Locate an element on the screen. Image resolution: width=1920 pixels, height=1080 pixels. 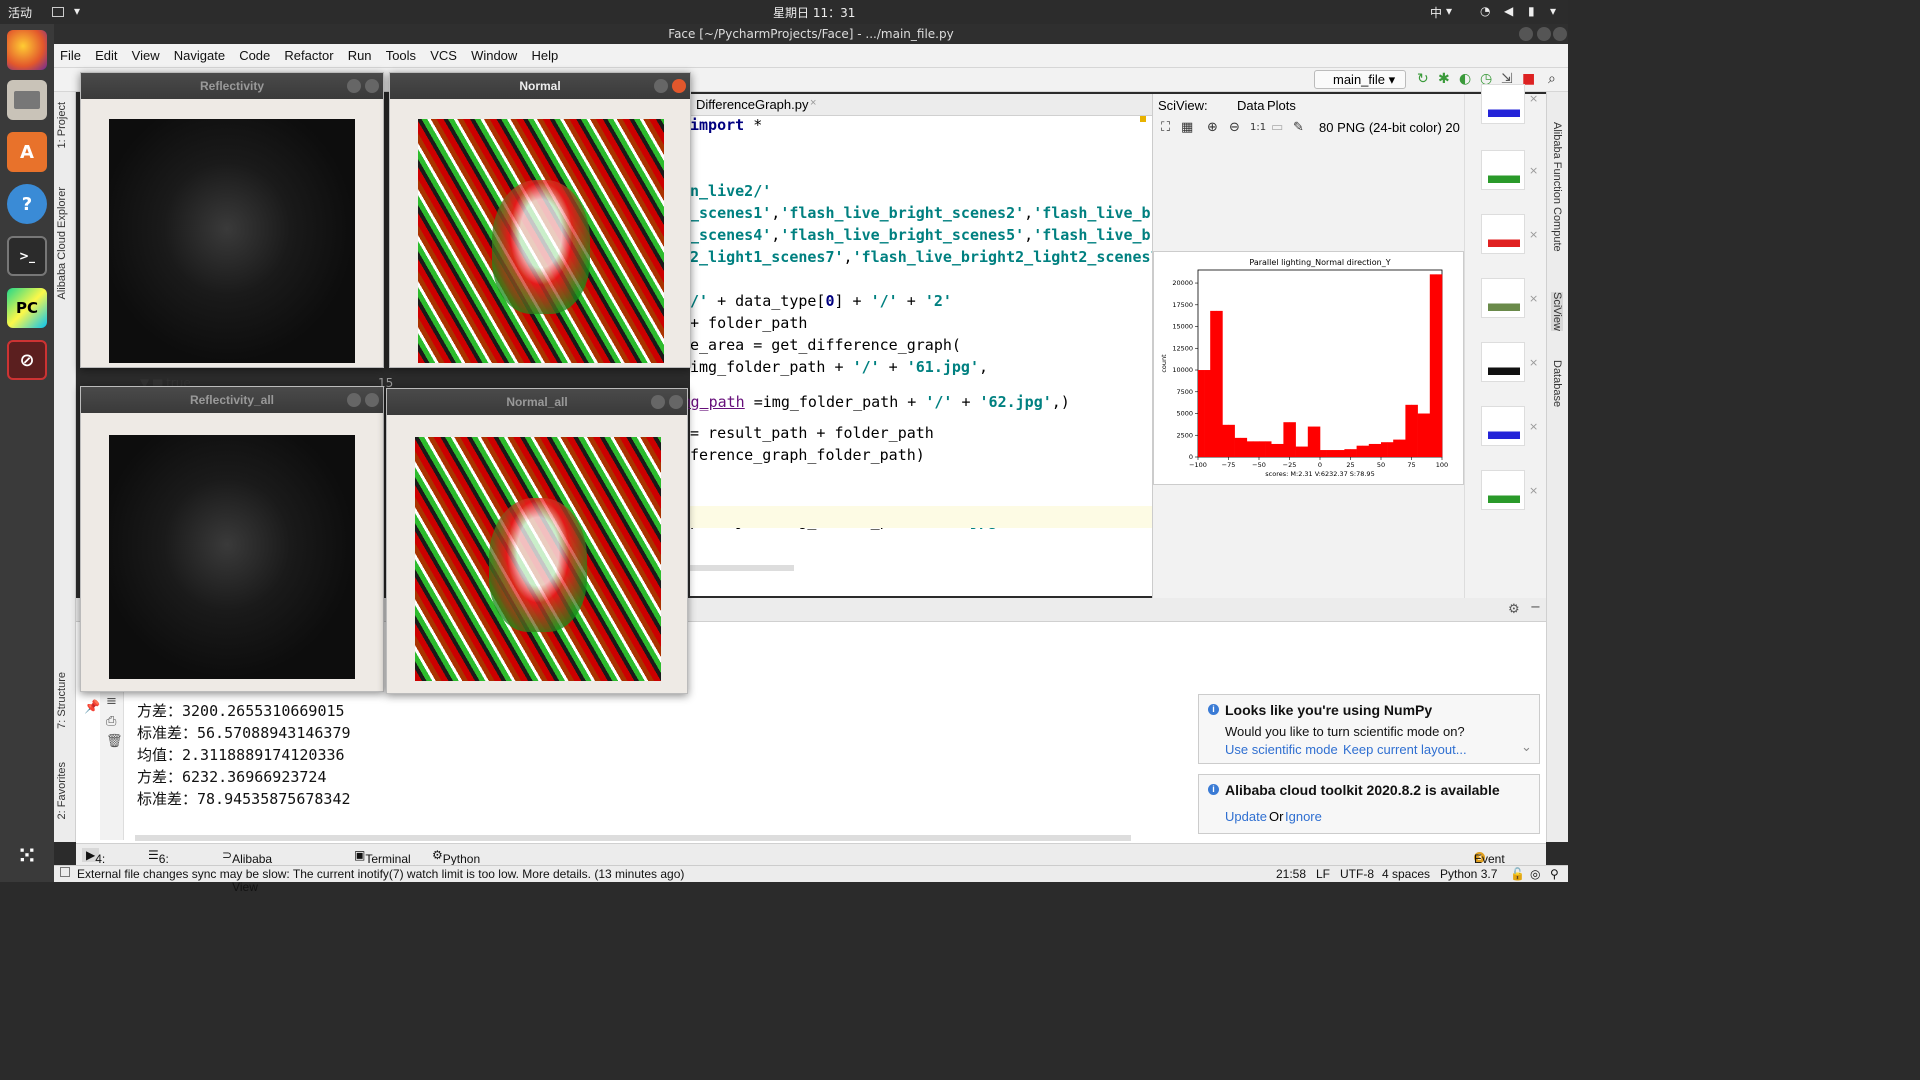
menu-run: Run is located at coordinates (360, 56).